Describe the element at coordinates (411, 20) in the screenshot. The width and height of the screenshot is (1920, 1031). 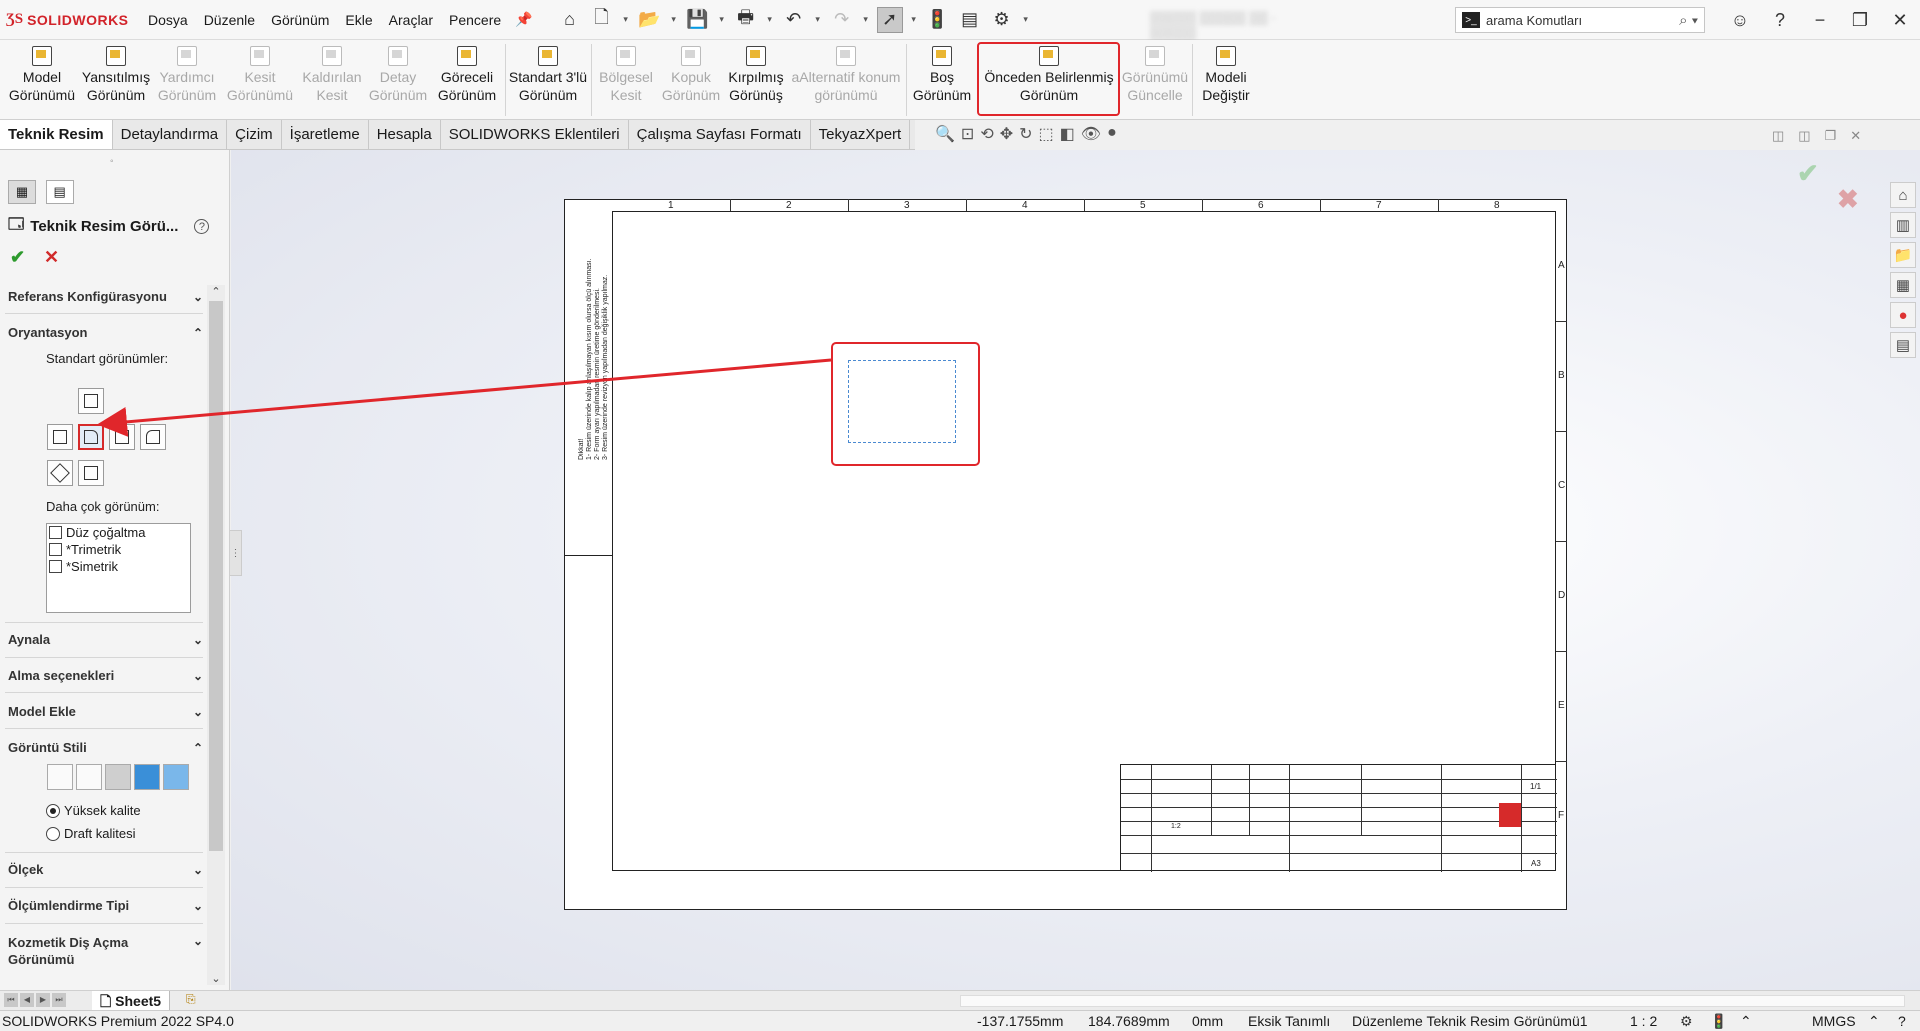
I see `menu-tools: Araçlar` at that location.